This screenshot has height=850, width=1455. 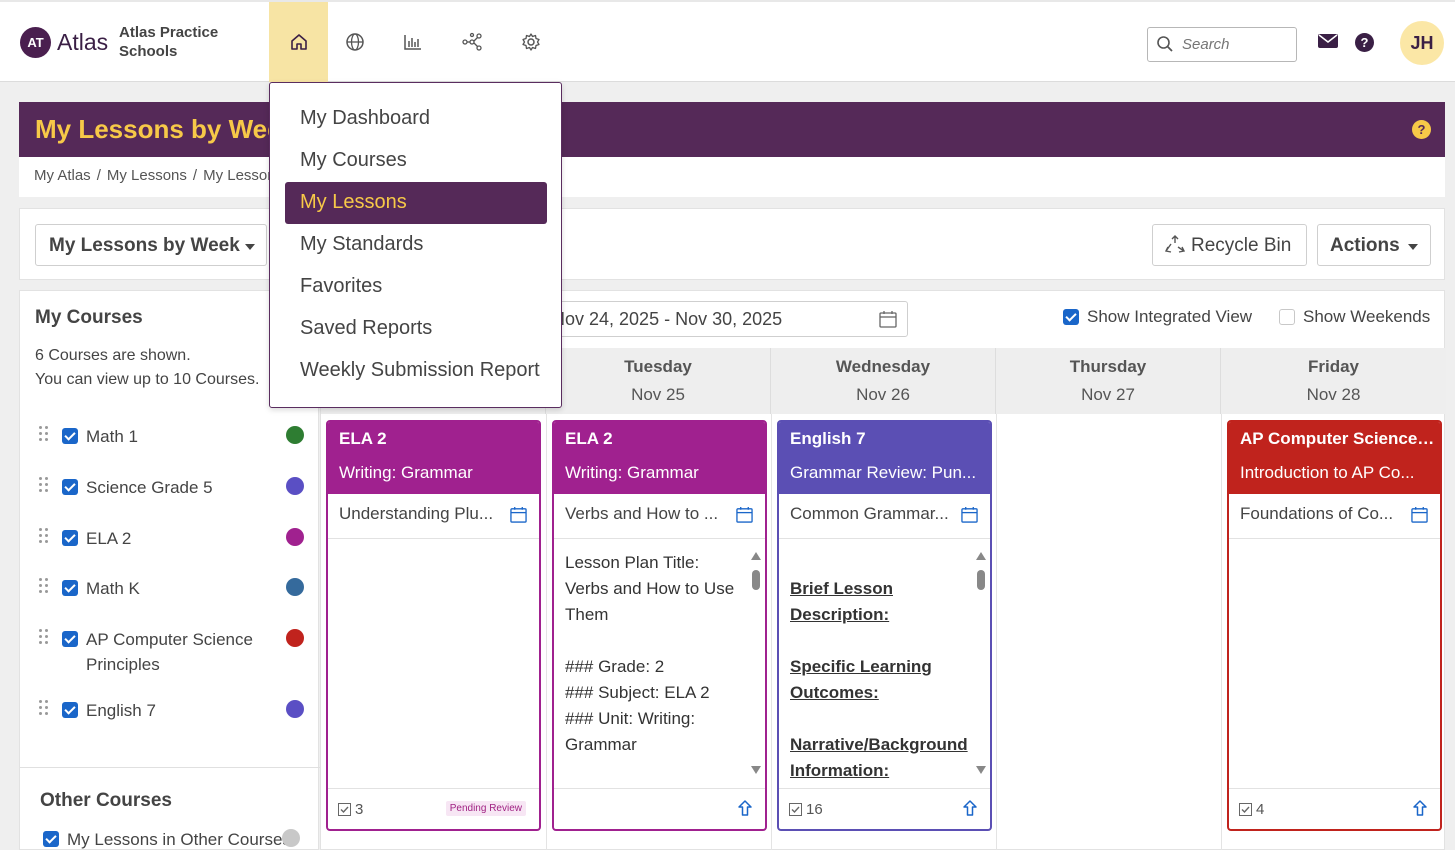 I want to click on atlas-logo-text: Atlas, so click(x=82, y=42).